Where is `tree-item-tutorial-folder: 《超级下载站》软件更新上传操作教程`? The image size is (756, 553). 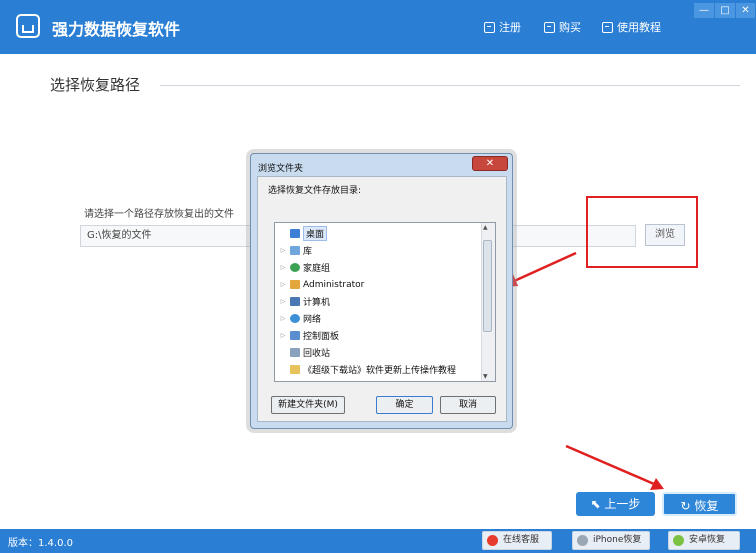 tree-item-tutorial-folder: 《超级下载站》软件更新上传操作教程 is located at coordinates (367, 369).